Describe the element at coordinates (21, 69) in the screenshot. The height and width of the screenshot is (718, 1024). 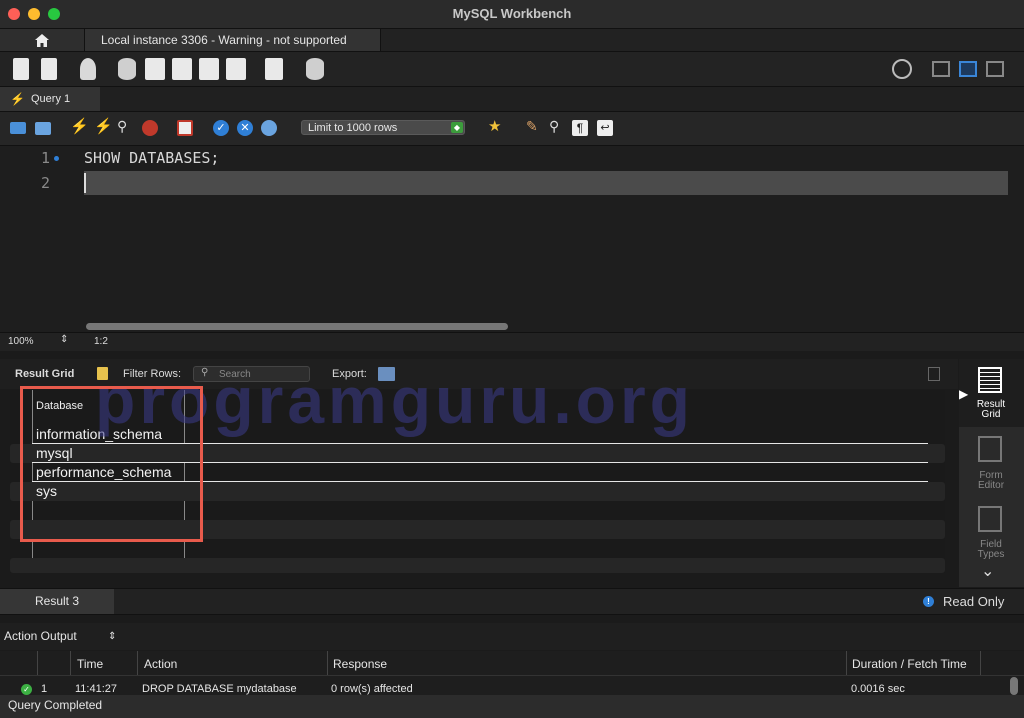
I see `new-sql-tab-icon` at that location.